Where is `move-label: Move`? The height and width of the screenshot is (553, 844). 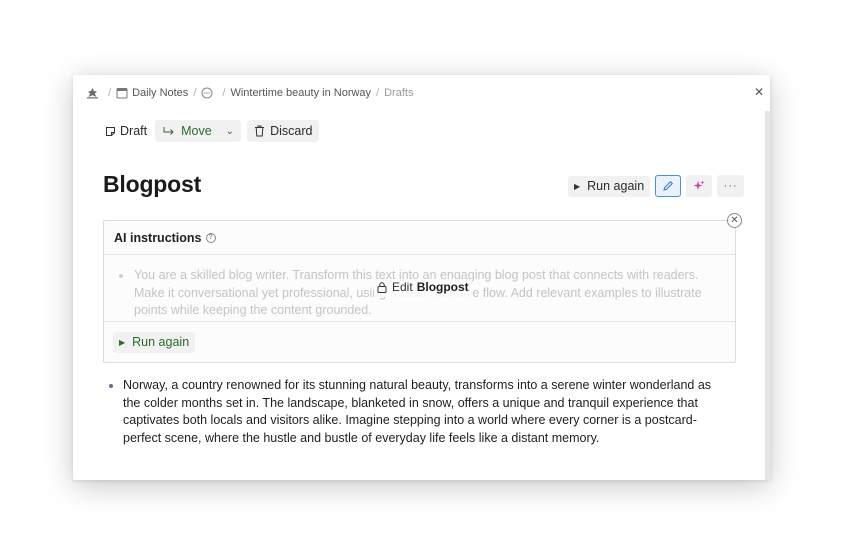
move-label: Move is located at coordinates (196, 131).